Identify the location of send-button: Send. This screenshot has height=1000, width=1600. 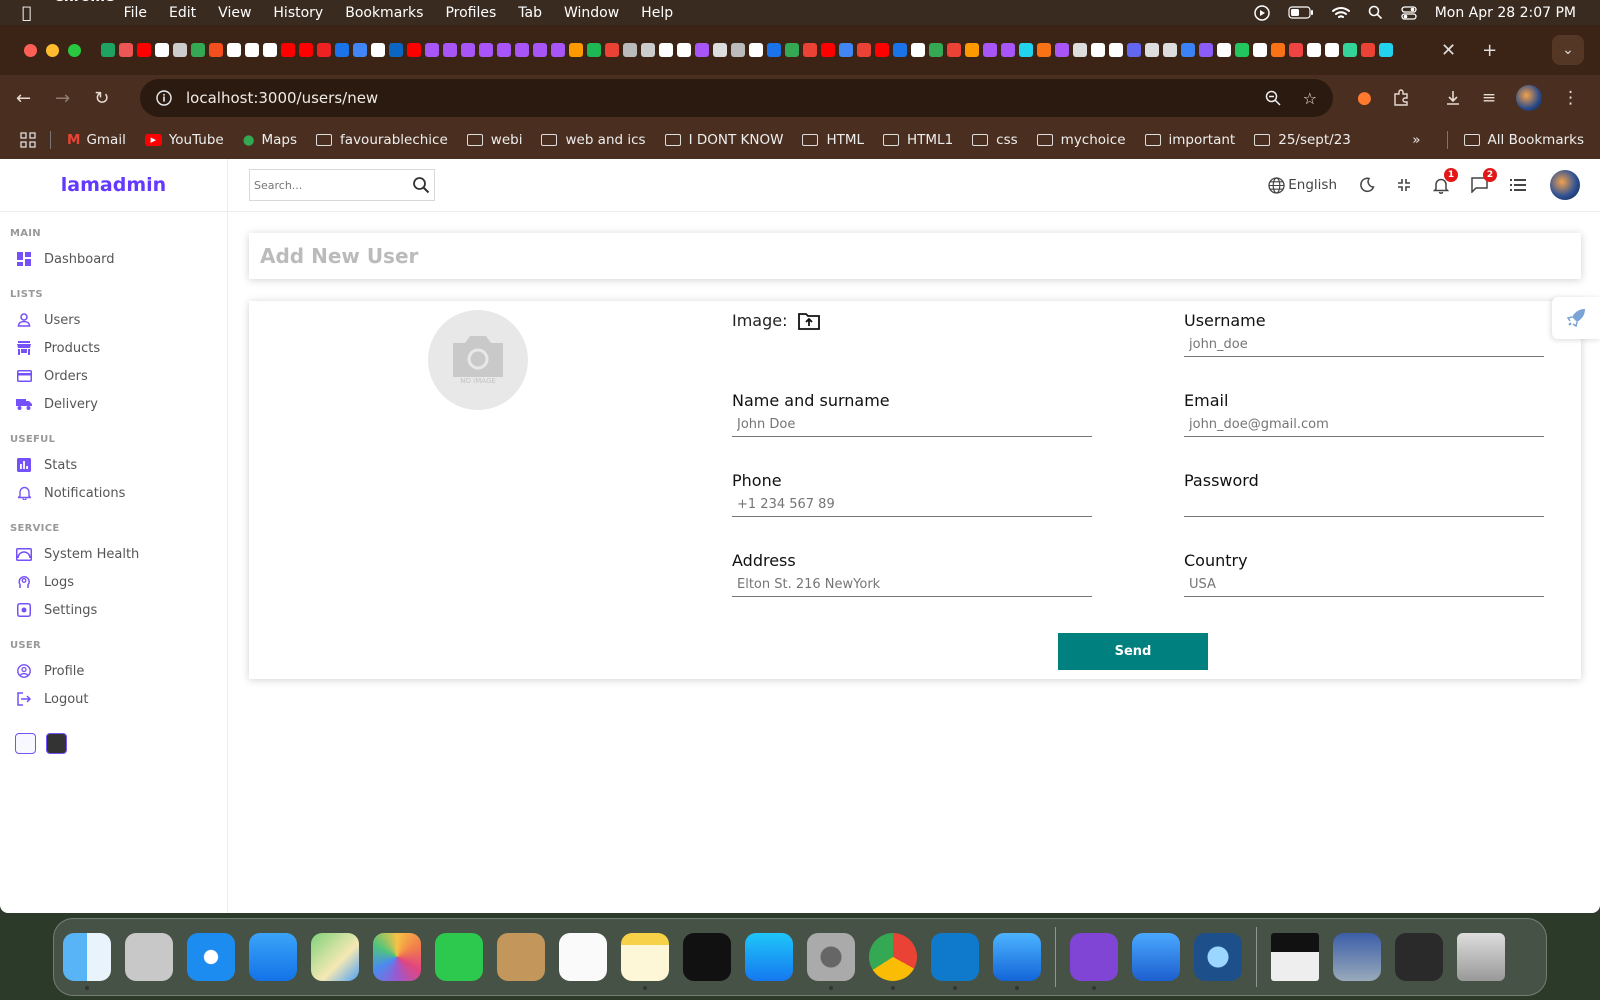
(1133, 651).